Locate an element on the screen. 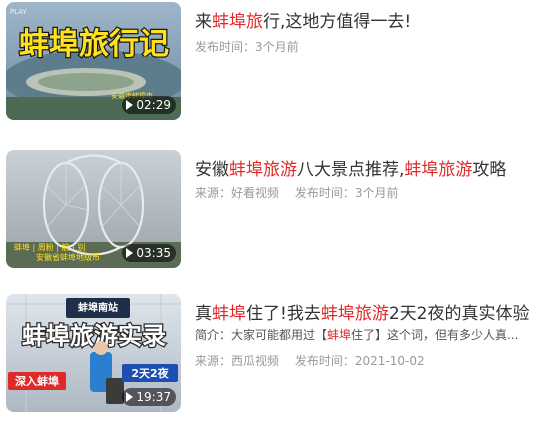 The height and width of the screenshot is (421, 557). source-3: 来源：西瓜视频 is located at coordinates (237, 361).